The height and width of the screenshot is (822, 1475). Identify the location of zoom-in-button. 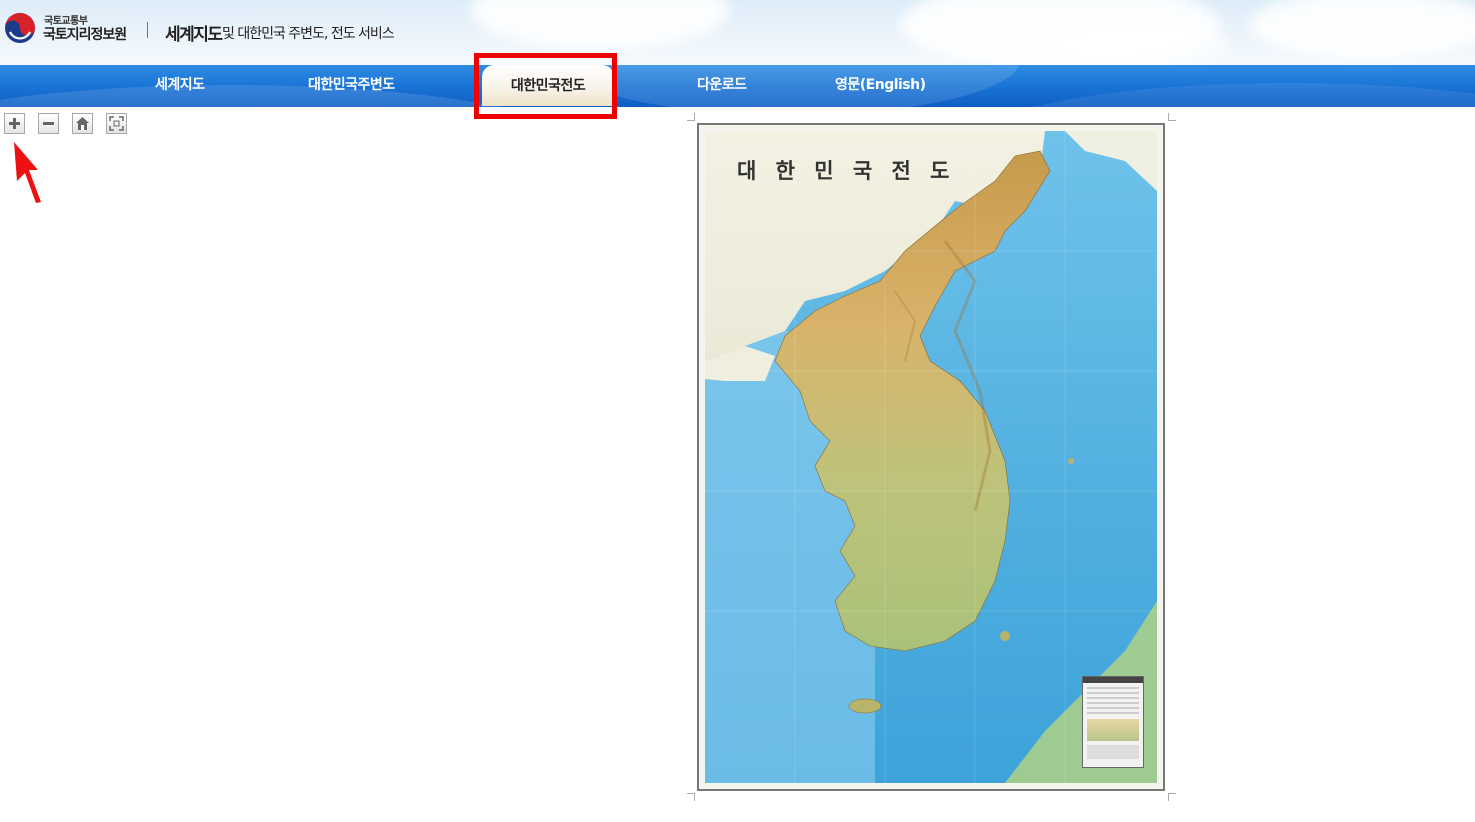
(14, 123).